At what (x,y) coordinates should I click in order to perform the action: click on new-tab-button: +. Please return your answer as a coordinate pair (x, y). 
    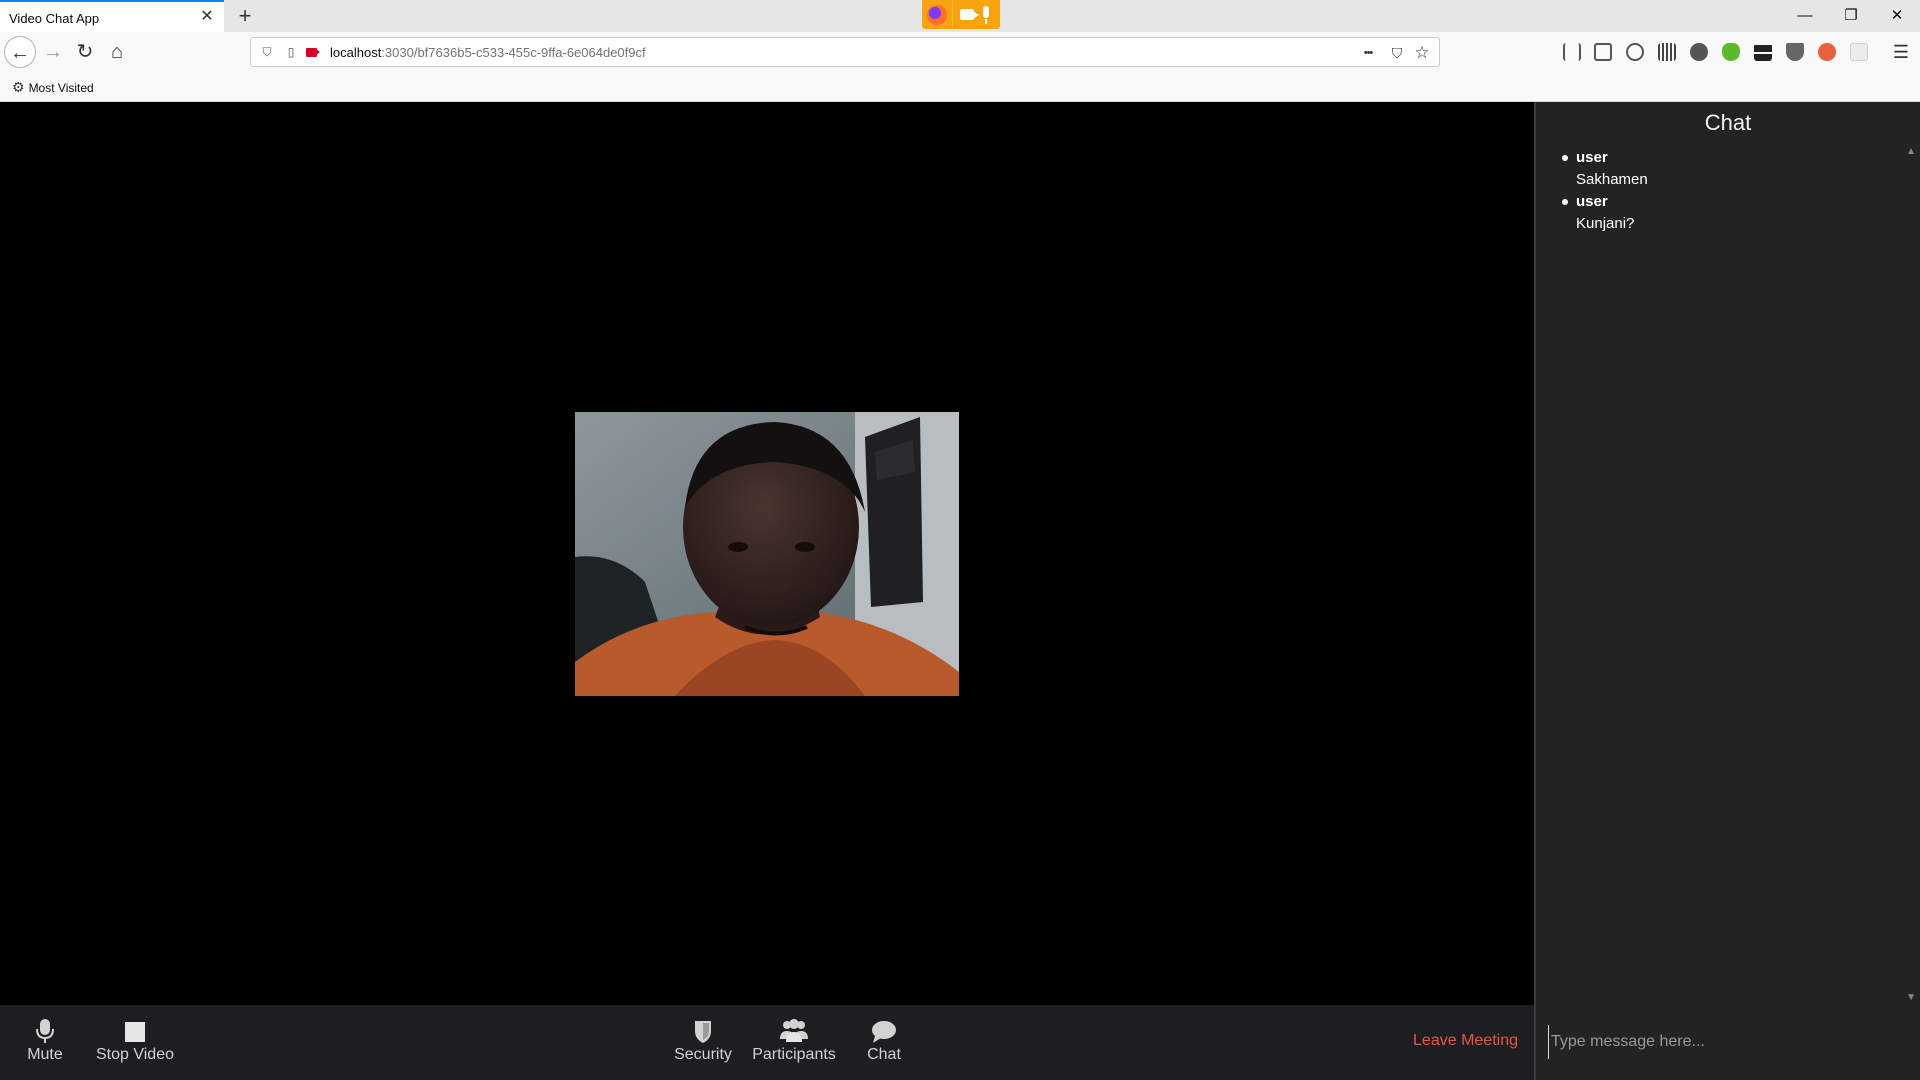
    Looking at the image, I should click on (245, 16).